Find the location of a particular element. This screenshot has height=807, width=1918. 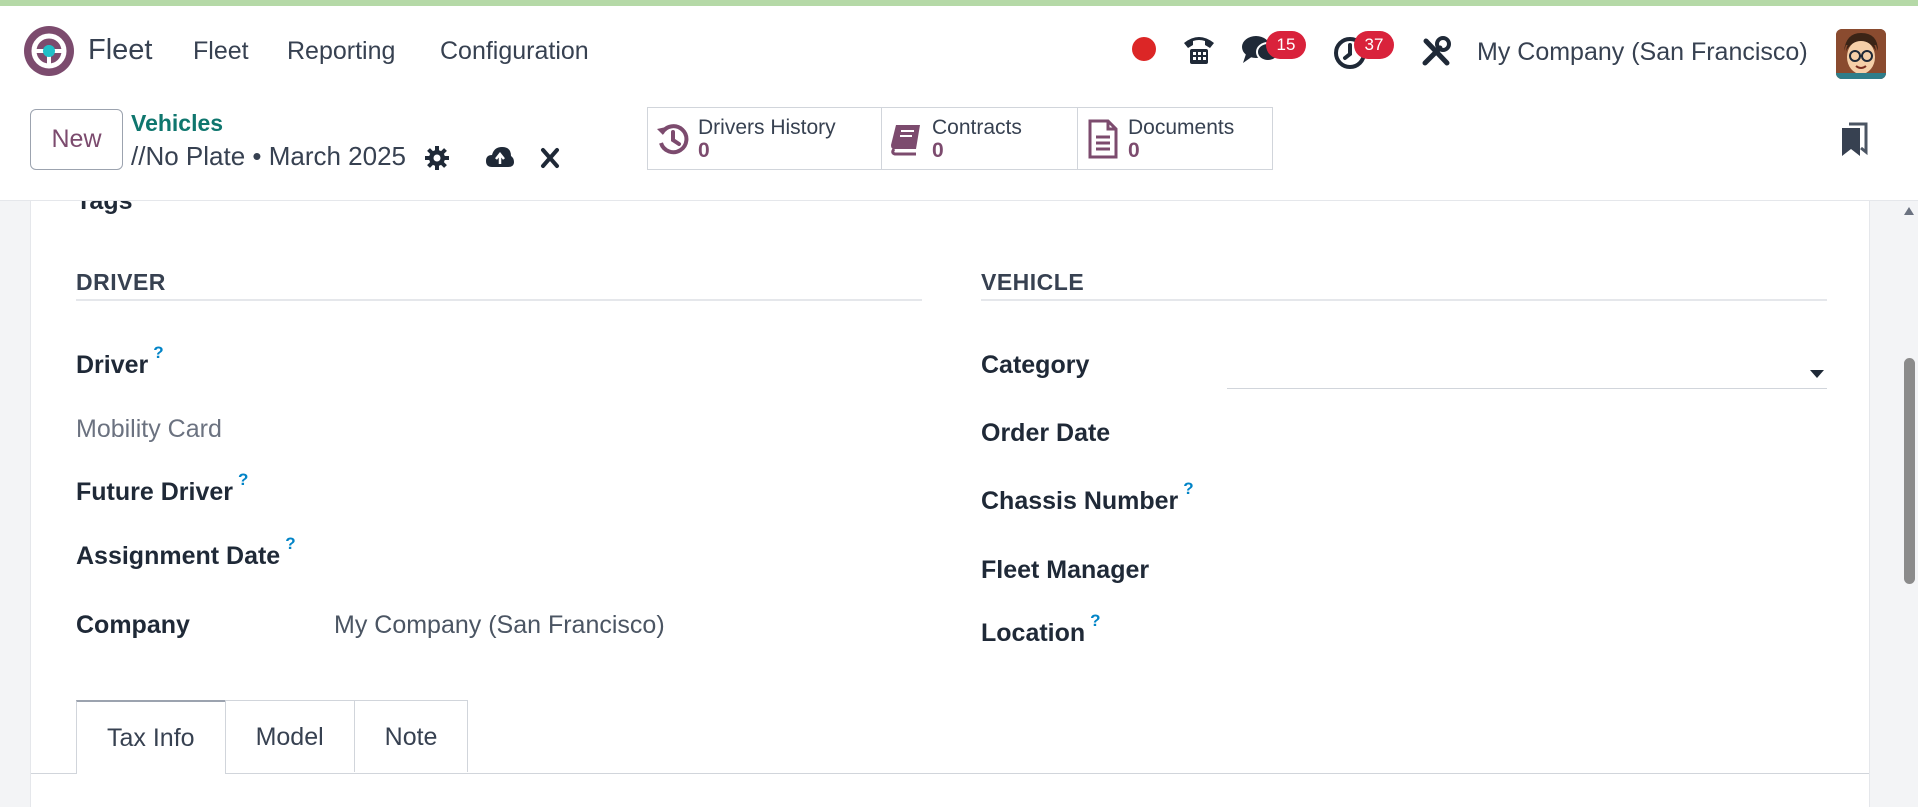

contracts-smart-button: Contracts 0 is located at coordinates (979, 138).